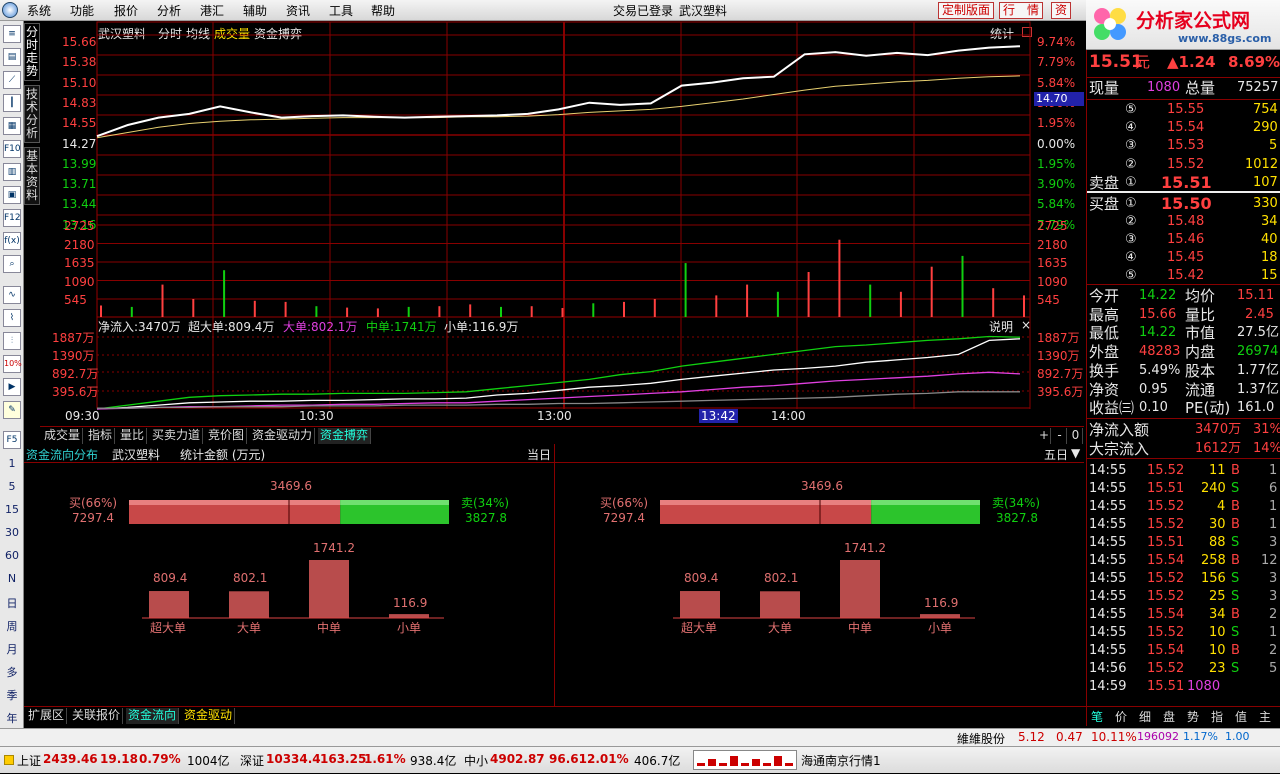  What do you see at coordinates (1183, 110) in the screenshot?
I see `ask-row: ⑤ 15.55 754` at bounding box center [1183, 110].